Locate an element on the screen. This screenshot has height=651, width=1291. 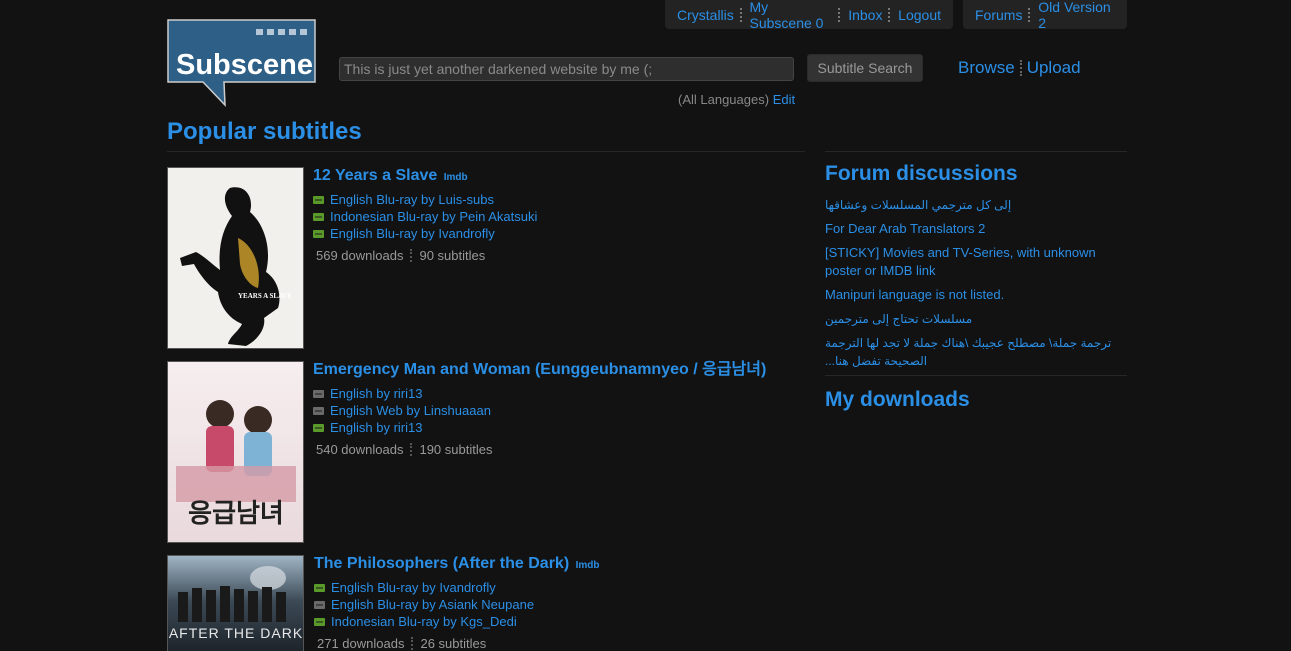
browse-link: Browse is located at coordinates (986, 68).